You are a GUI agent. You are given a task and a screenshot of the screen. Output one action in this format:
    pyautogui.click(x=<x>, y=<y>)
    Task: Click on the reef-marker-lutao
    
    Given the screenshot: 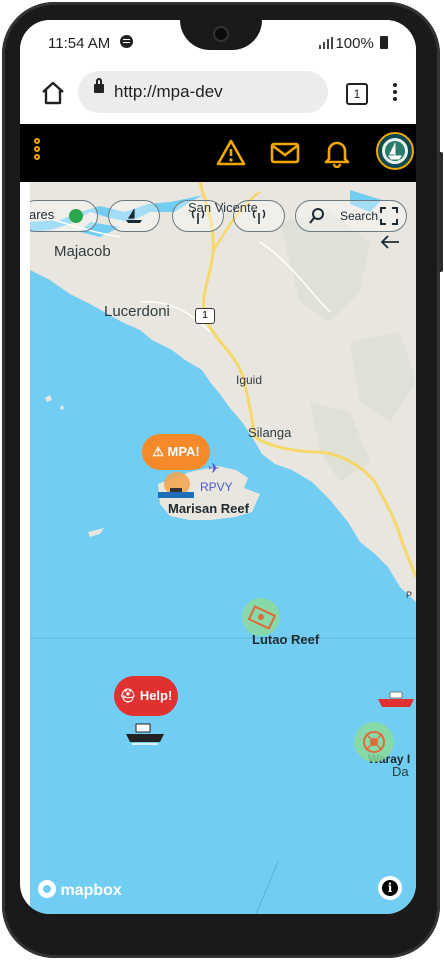 What is the action you would take?
    pyautogui.click(x=261, y=617)
    